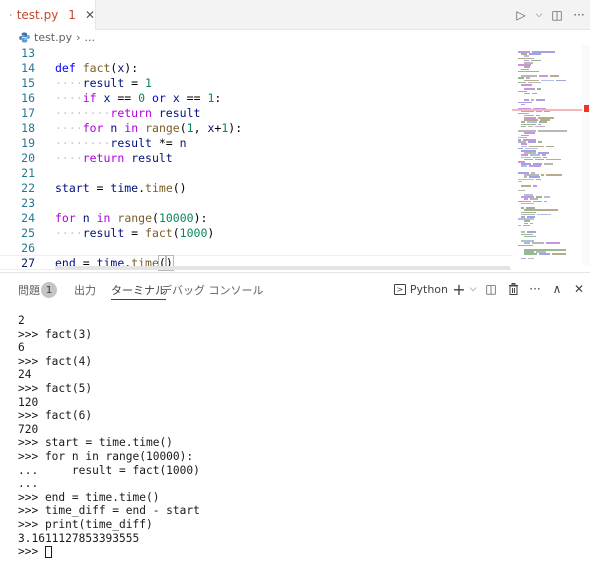 The width and height of the screenshot is (590, 571). I want to click on terminal-selector: > Python, so click(422, 289).